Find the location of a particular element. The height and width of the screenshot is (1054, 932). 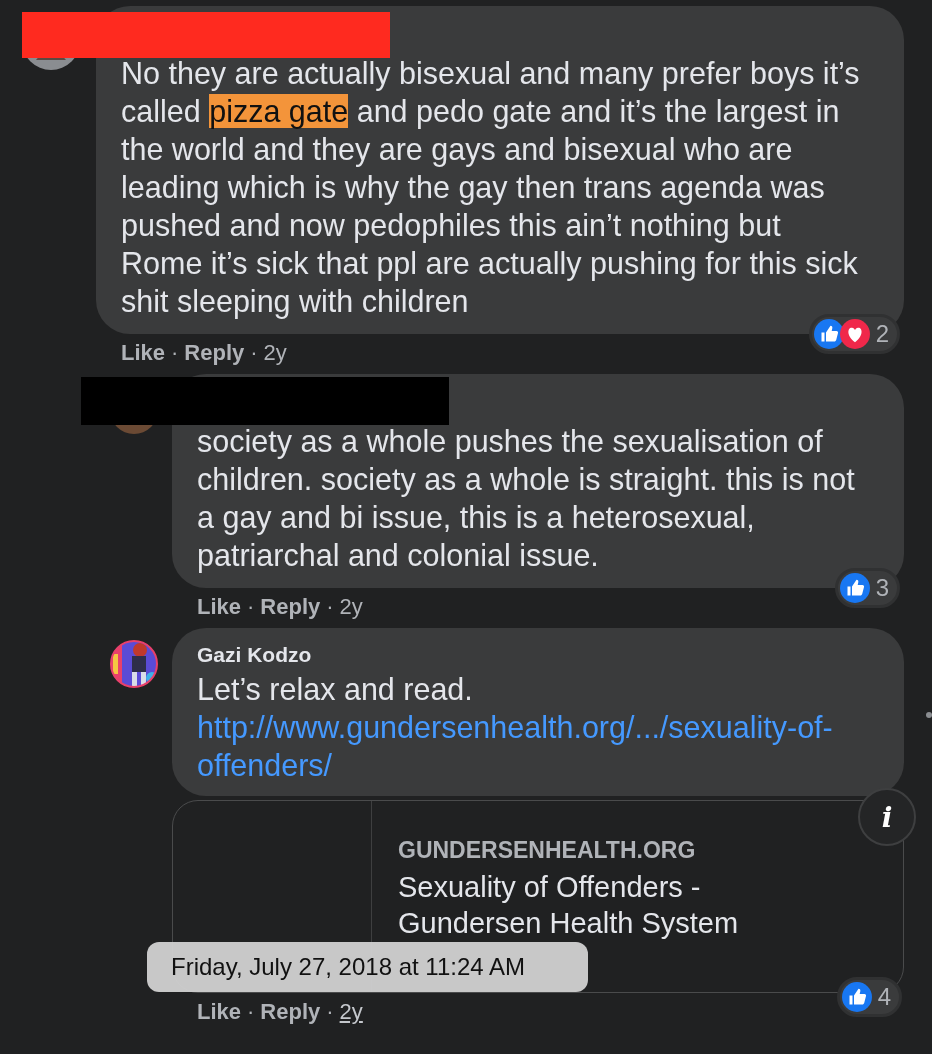

heart-reaction-icon is located at coordinates (854, 334).